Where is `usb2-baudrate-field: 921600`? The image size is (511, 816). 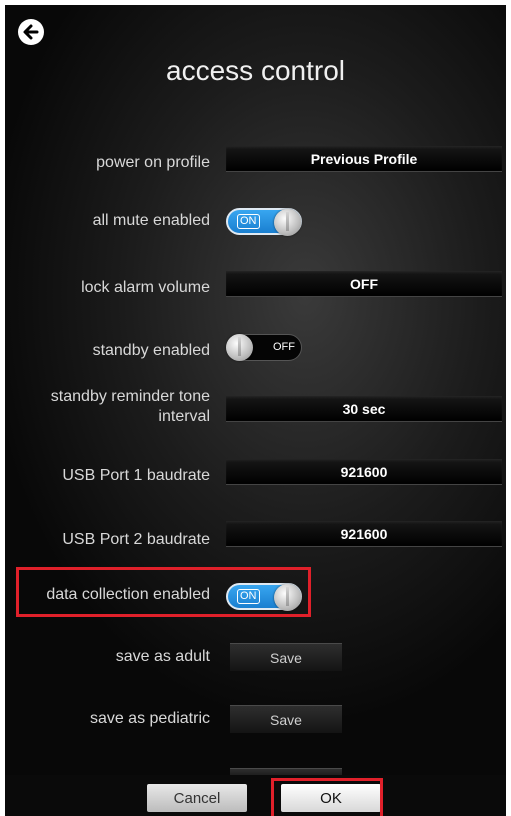 usb2-baudrate-field: 921600 is located at coordinates (364, 534).